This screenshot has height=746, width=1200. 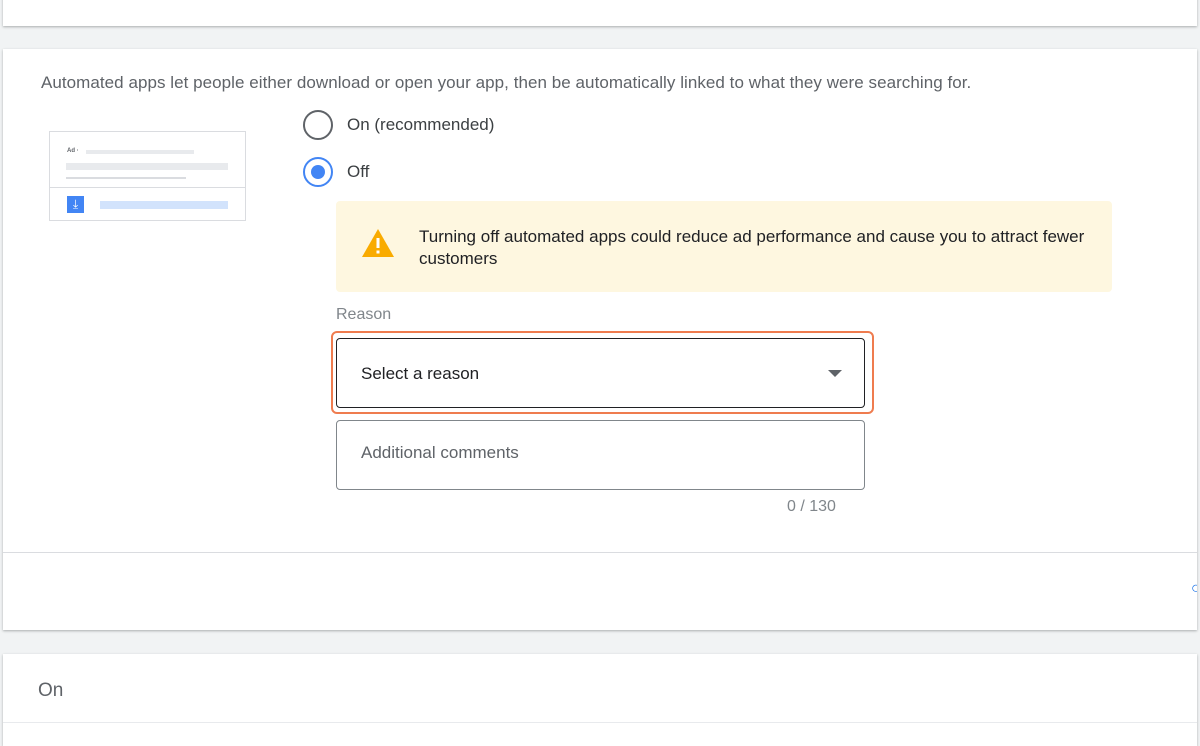 What do you see at coordinates (147, 187) in the screenshot?
I see `preview-divider` at bounding box center [147, 187].